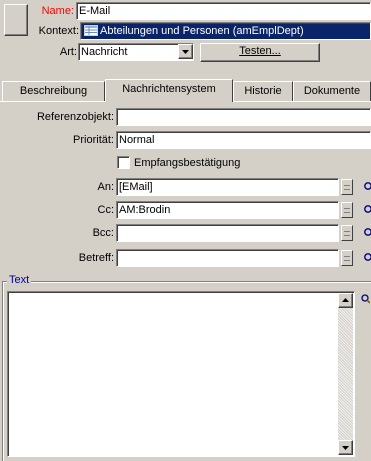  I want to click on betreff-spin-button, so click(347, 258).